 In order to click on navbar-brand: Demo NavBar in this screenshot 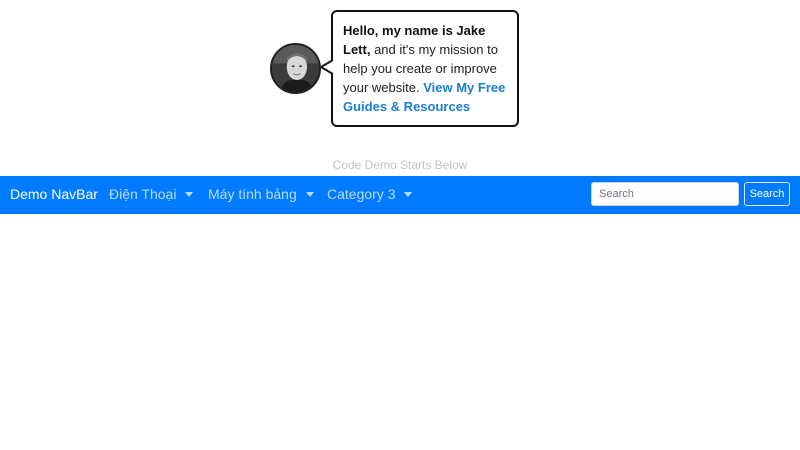, I will do `click(54, 194)`.